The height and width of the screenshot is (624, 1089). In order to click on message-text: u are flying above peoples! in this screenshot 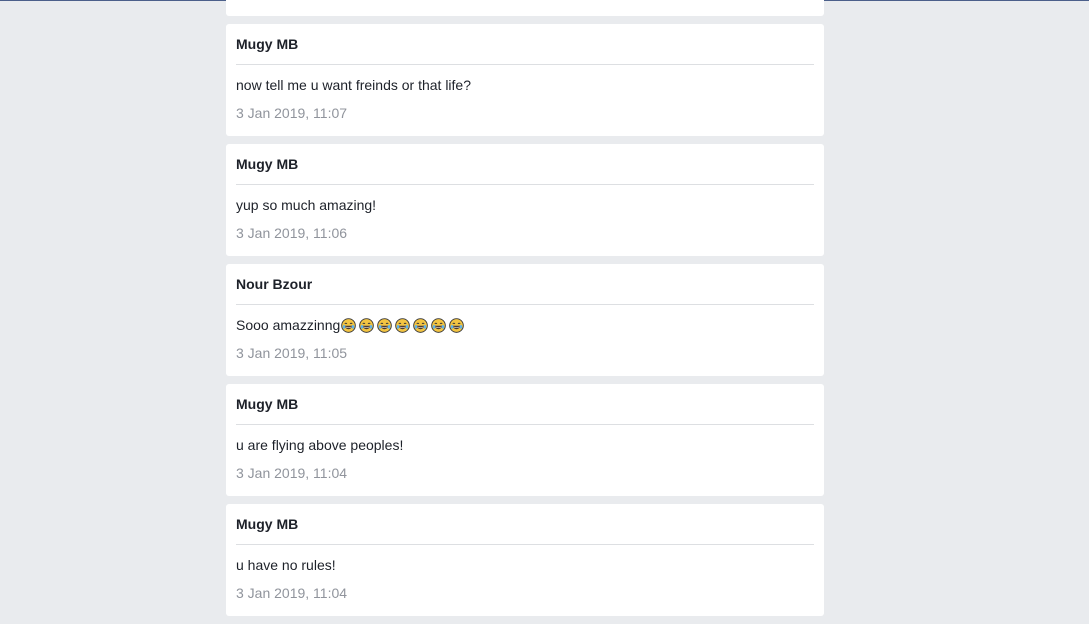, I will do `click(320, 445)`.